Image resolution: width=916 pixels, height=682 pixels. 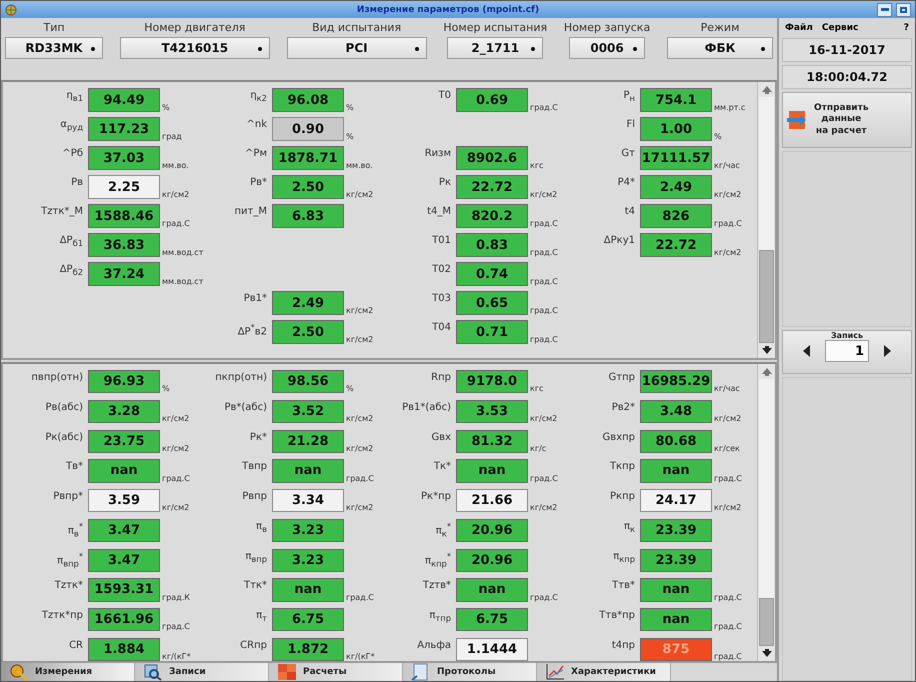 What do you see at coordinates (903, 9) in the screenshot?
I see `maximize-button` at bounding box center [903, 9].